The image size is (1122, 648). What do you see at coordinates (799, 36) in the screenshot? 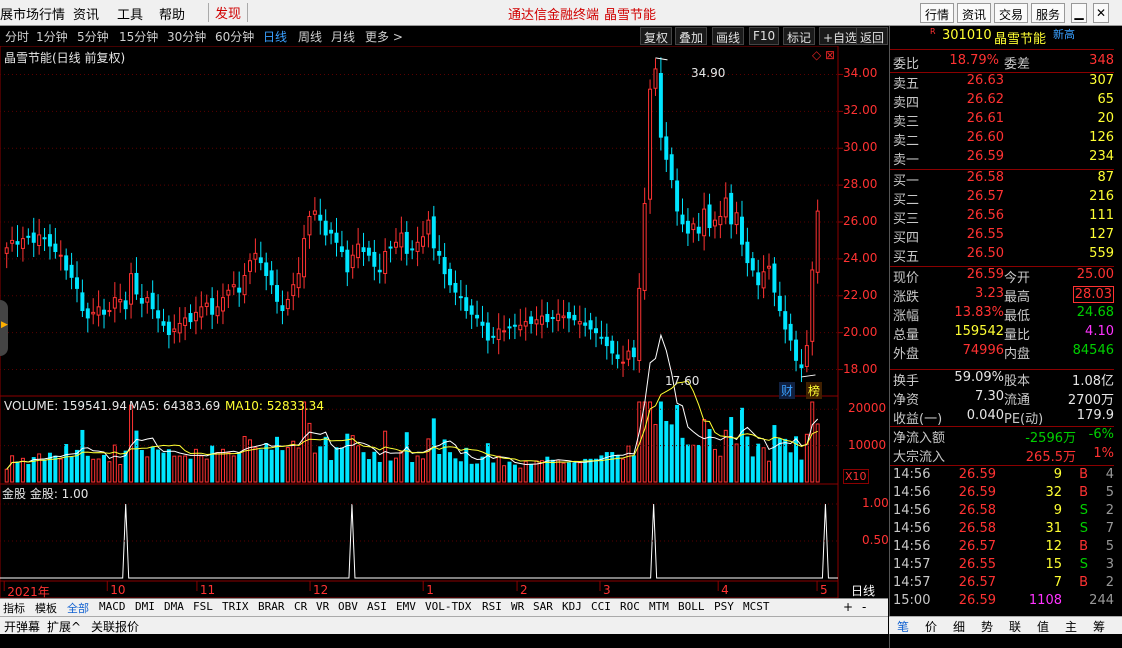
I see `mark-button: 标记` at bounding box center [799, 36].